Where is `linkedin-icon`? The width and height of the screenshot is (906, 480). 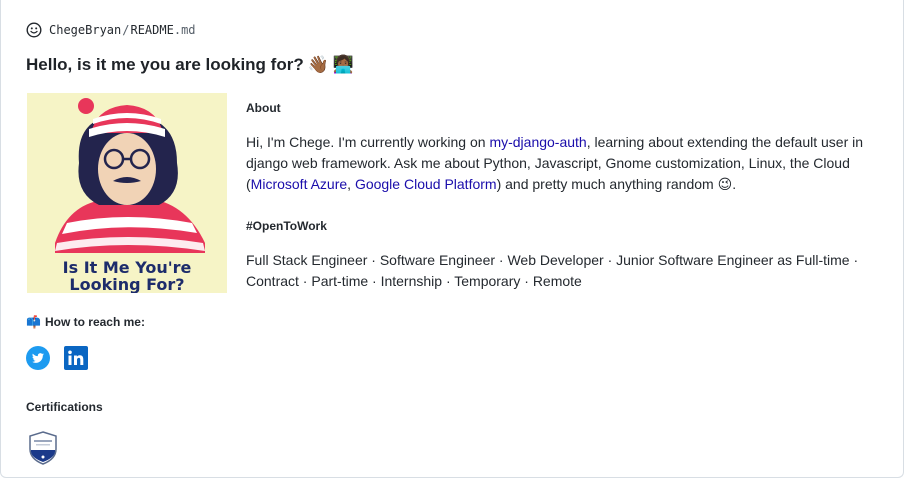
linkedin-icon is located at coordinates (76, 358).